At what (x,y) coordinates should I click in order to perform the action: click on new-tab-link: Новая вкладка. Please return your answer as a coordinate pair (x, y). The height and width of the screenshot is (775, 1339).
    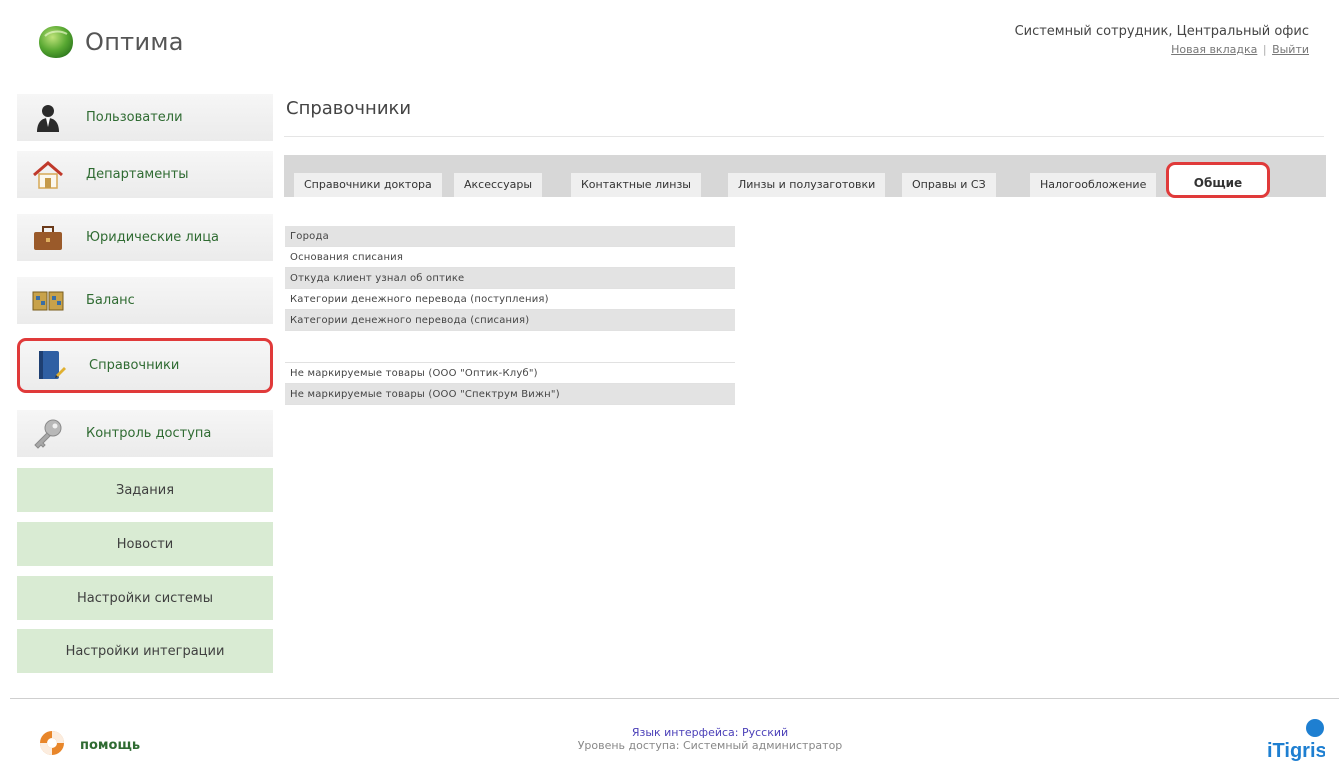
    Looking at the image, I should click on (1214, 49).